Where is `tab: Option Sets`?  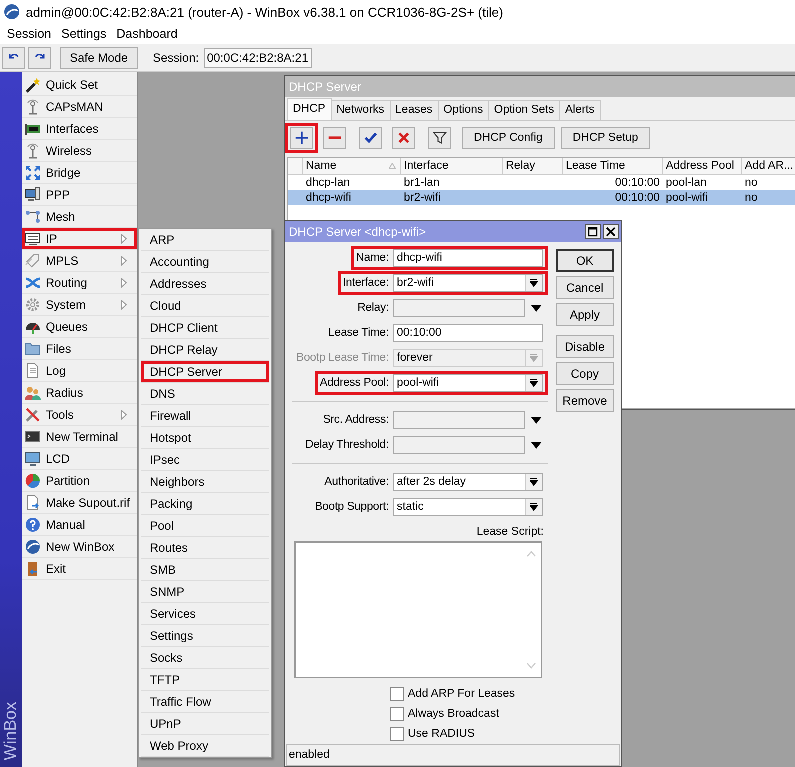 tab: Option Sets is located at coordinates (524, 110).